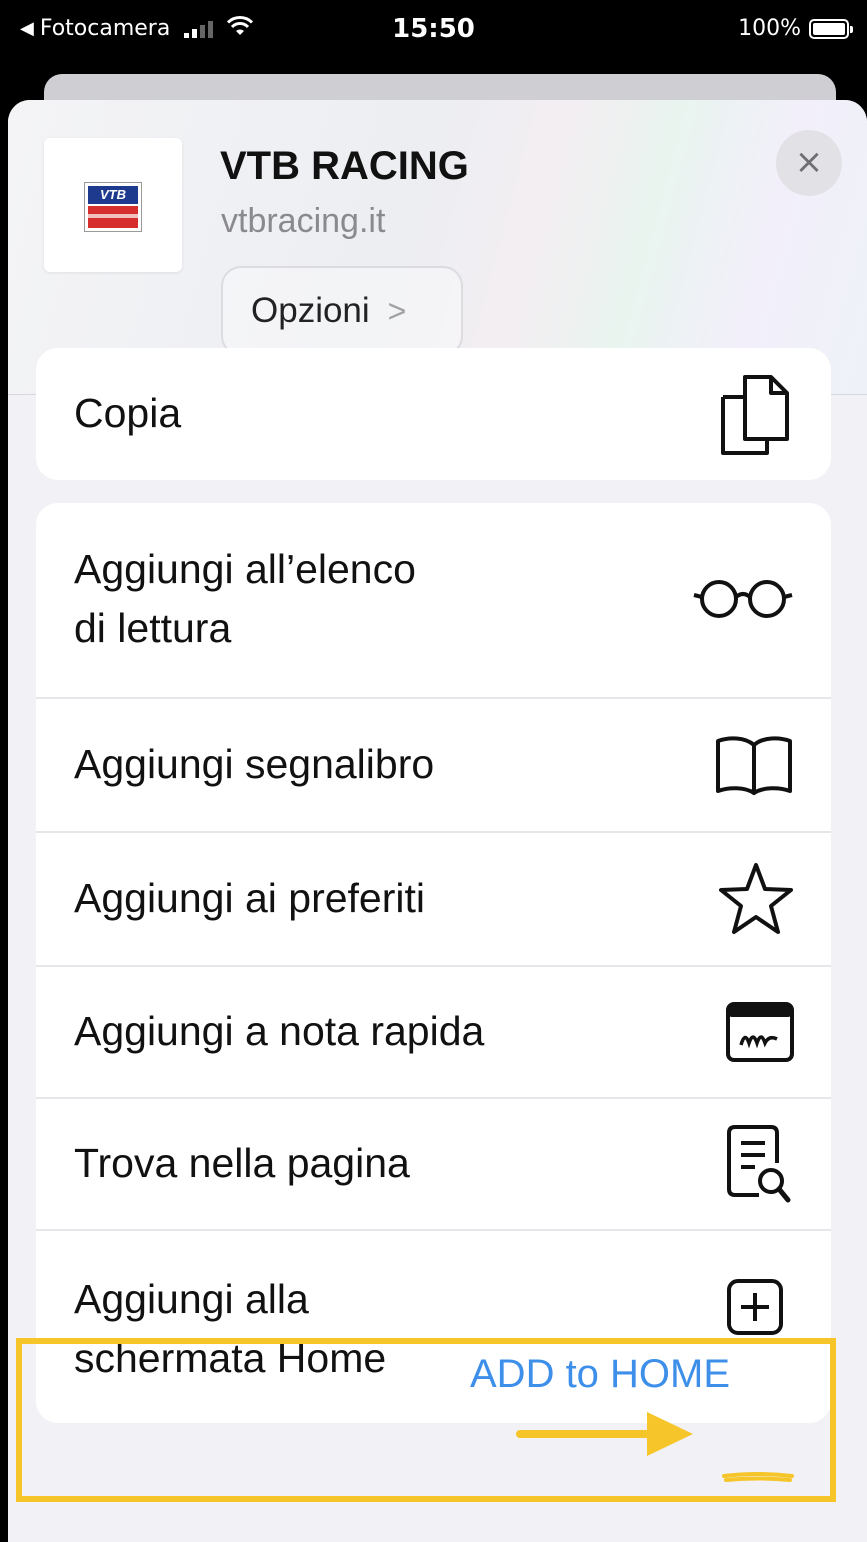  Describe the element at coordinates (760, 1032) in the screenshot. I see `quick-note-icon` at that location.